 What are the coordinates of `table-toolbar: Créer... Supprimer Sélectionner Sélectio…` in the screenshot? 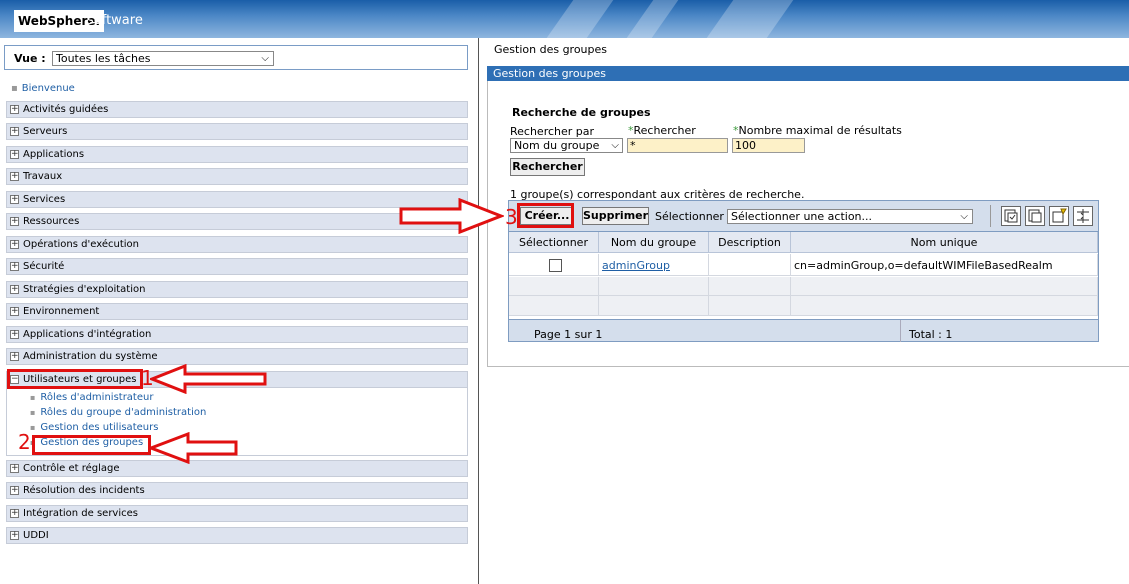 It's located at (803, 216).